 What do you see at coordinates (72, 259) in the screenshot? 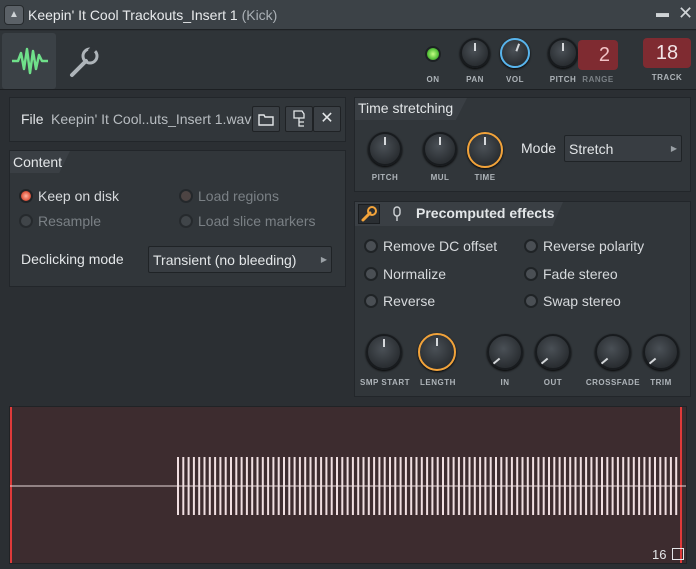
I see `declicking-label: Declicking mode` at bounding box center [72, 259].